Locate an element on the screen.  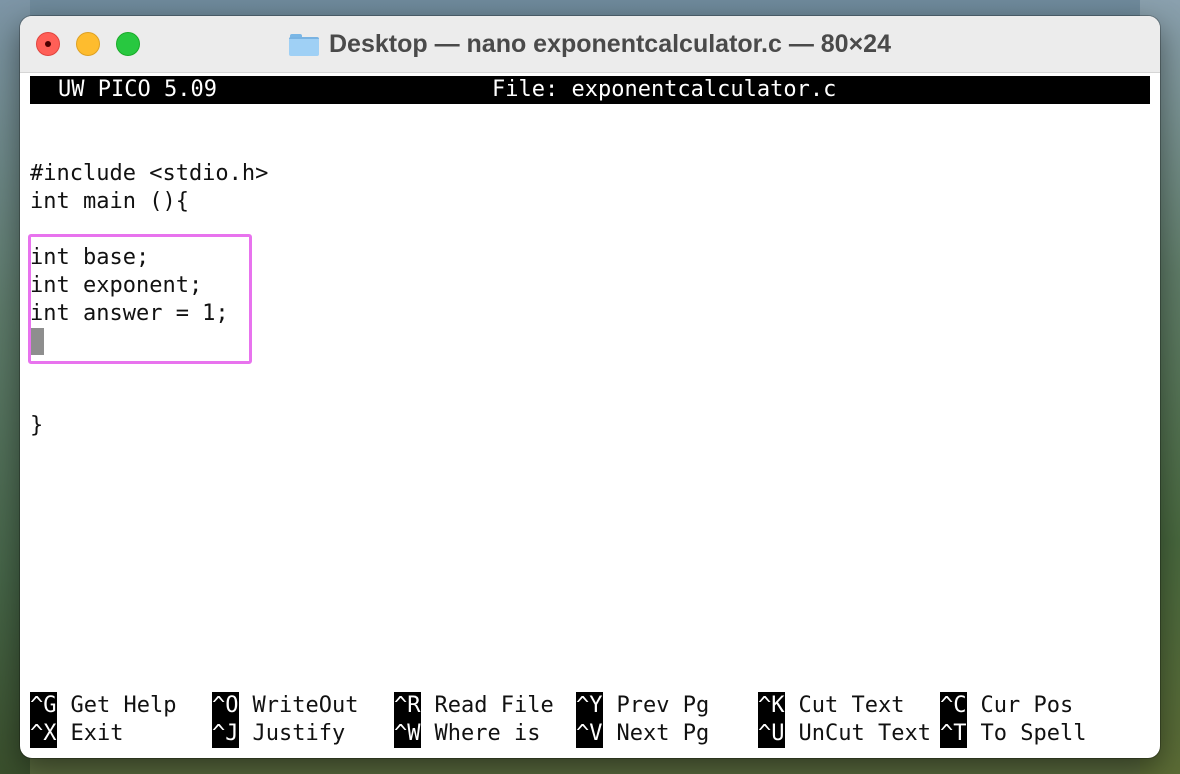
shortcut-label: Cut Text is located at coordinates (851, 705).